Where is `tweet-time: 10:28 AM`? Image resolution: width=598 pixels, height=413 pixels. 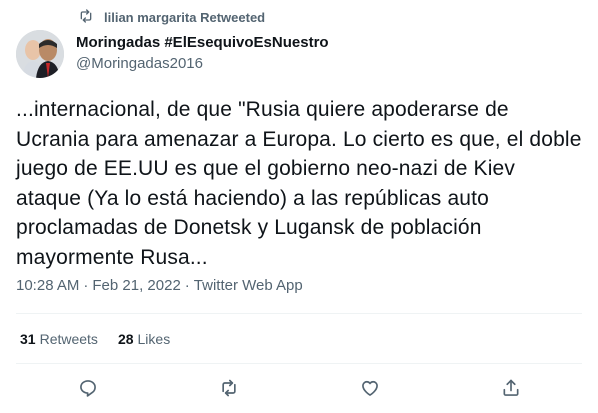
tweet-time: 10:28 AM is located at coordinates (47, 285).